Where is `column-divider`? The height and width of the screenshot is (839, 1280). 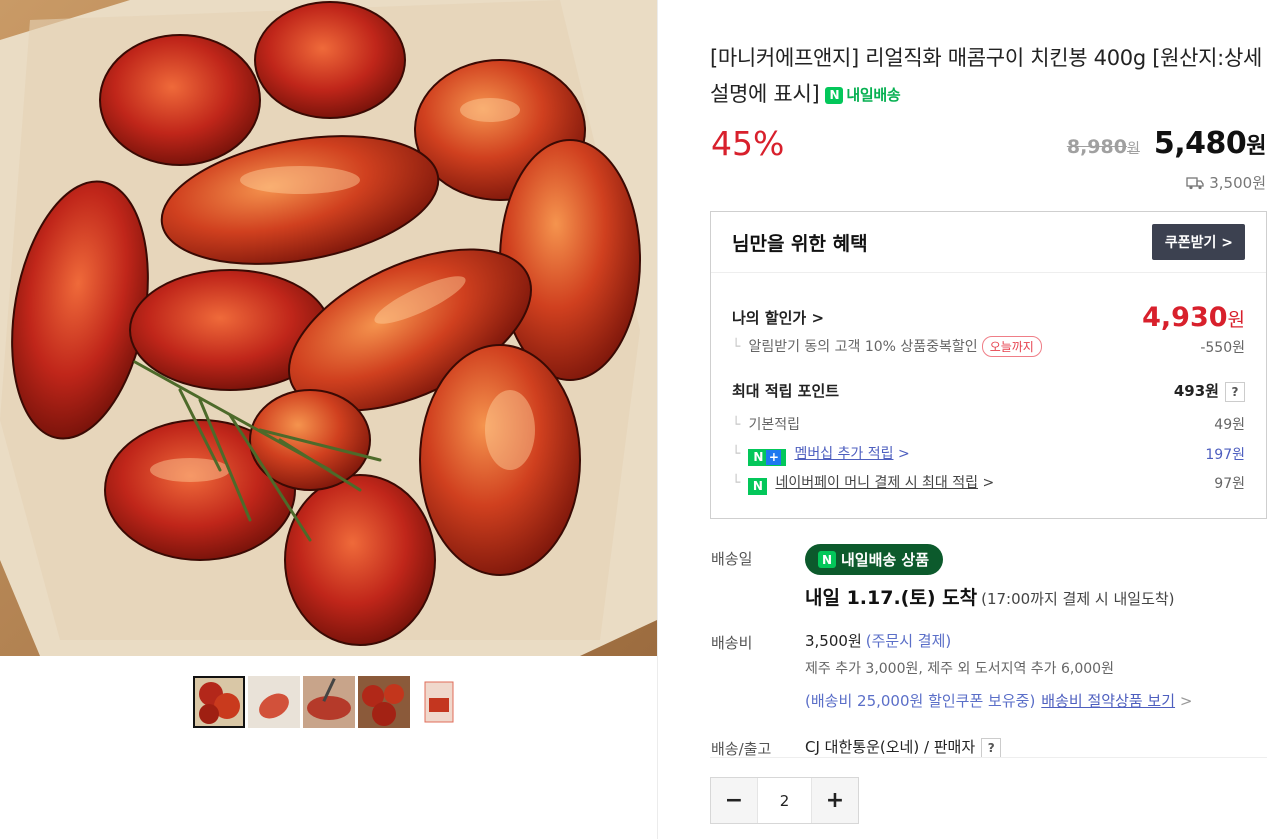 column-divider is located at coordinates (657, 419).